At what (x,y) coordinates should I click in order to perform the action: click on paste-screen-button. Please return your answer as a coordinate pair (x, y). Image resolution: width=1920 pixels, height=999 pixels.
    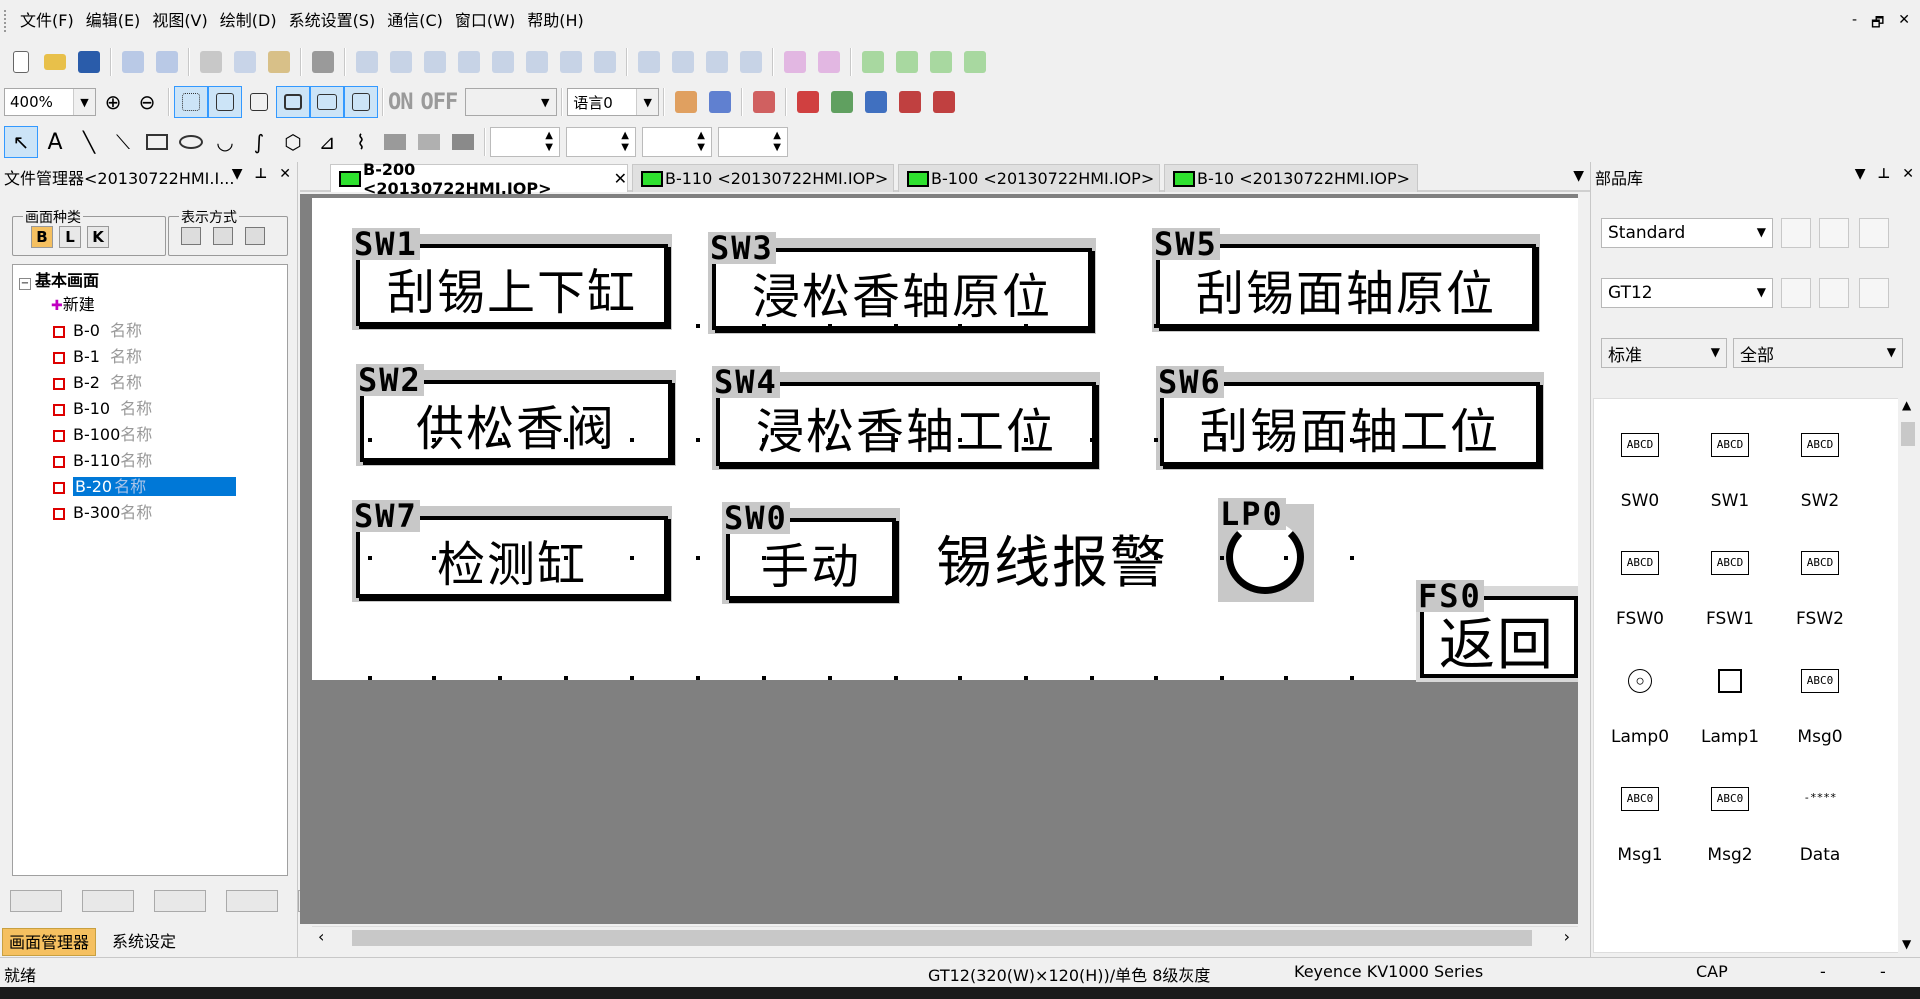
    Looking at the image, I should click on (252, 901).